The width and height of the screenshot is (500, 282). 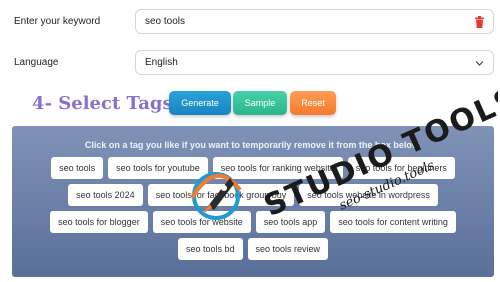 What do you see at coordinates (393, 222) in the screenshot?
I see `tag-chip: seo tools for content writing` at bounding box center [393, 222].